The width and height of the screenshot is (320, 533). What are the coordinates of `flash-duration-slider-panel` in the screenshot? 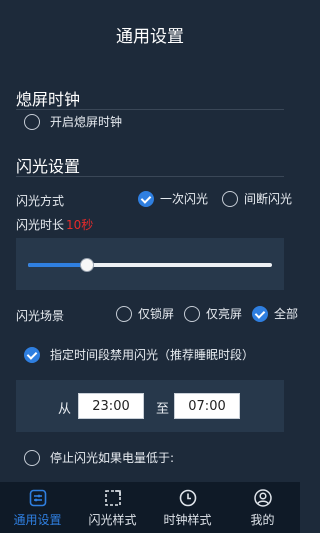 It's located at (150, 264).